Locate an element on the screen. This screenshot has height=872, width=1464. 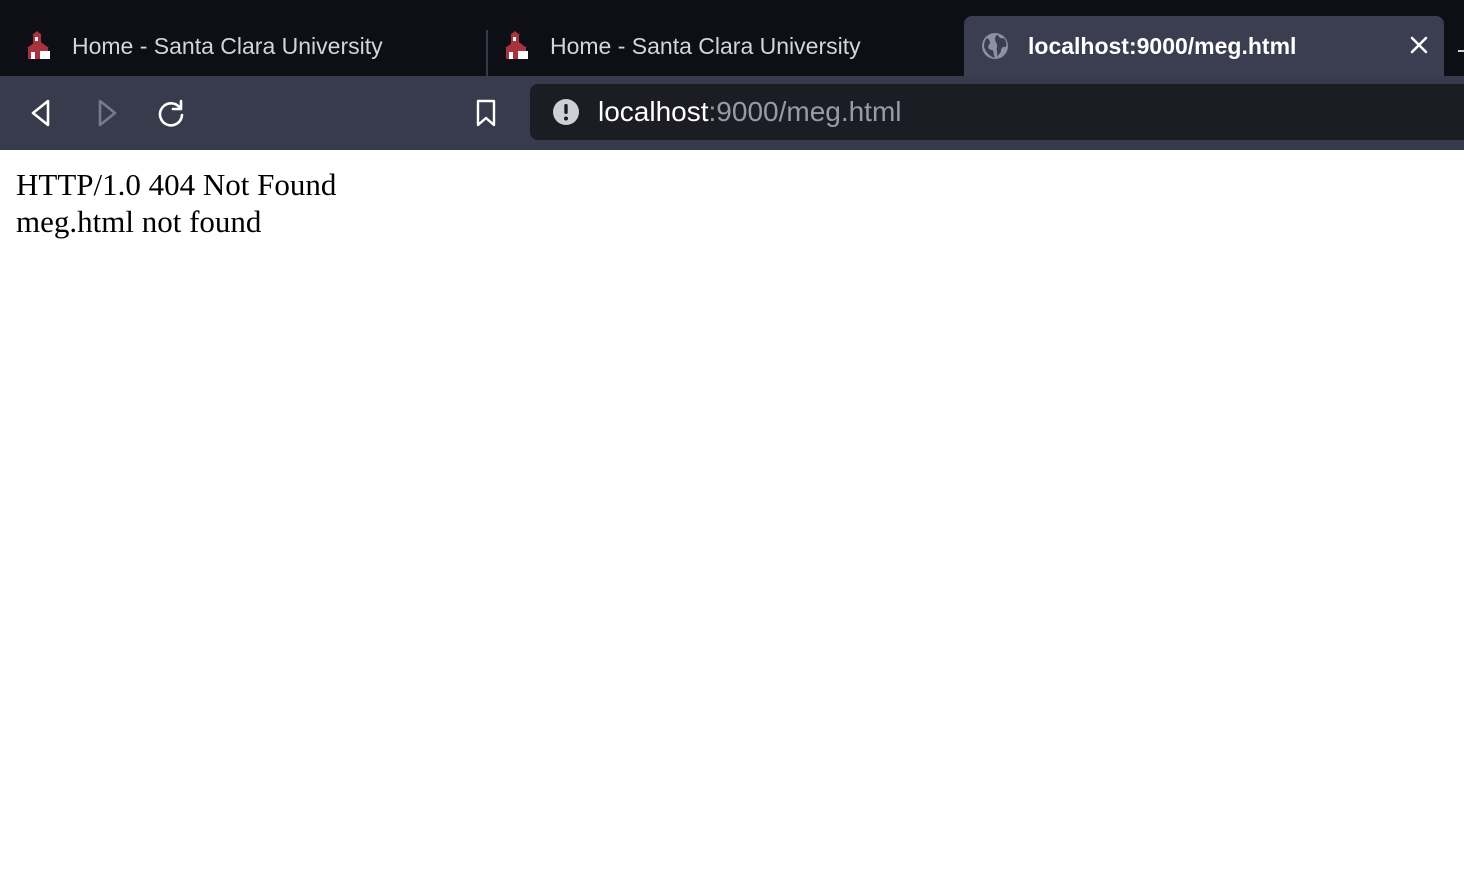
back-arrow-icon is located at coordinates (40, 113).